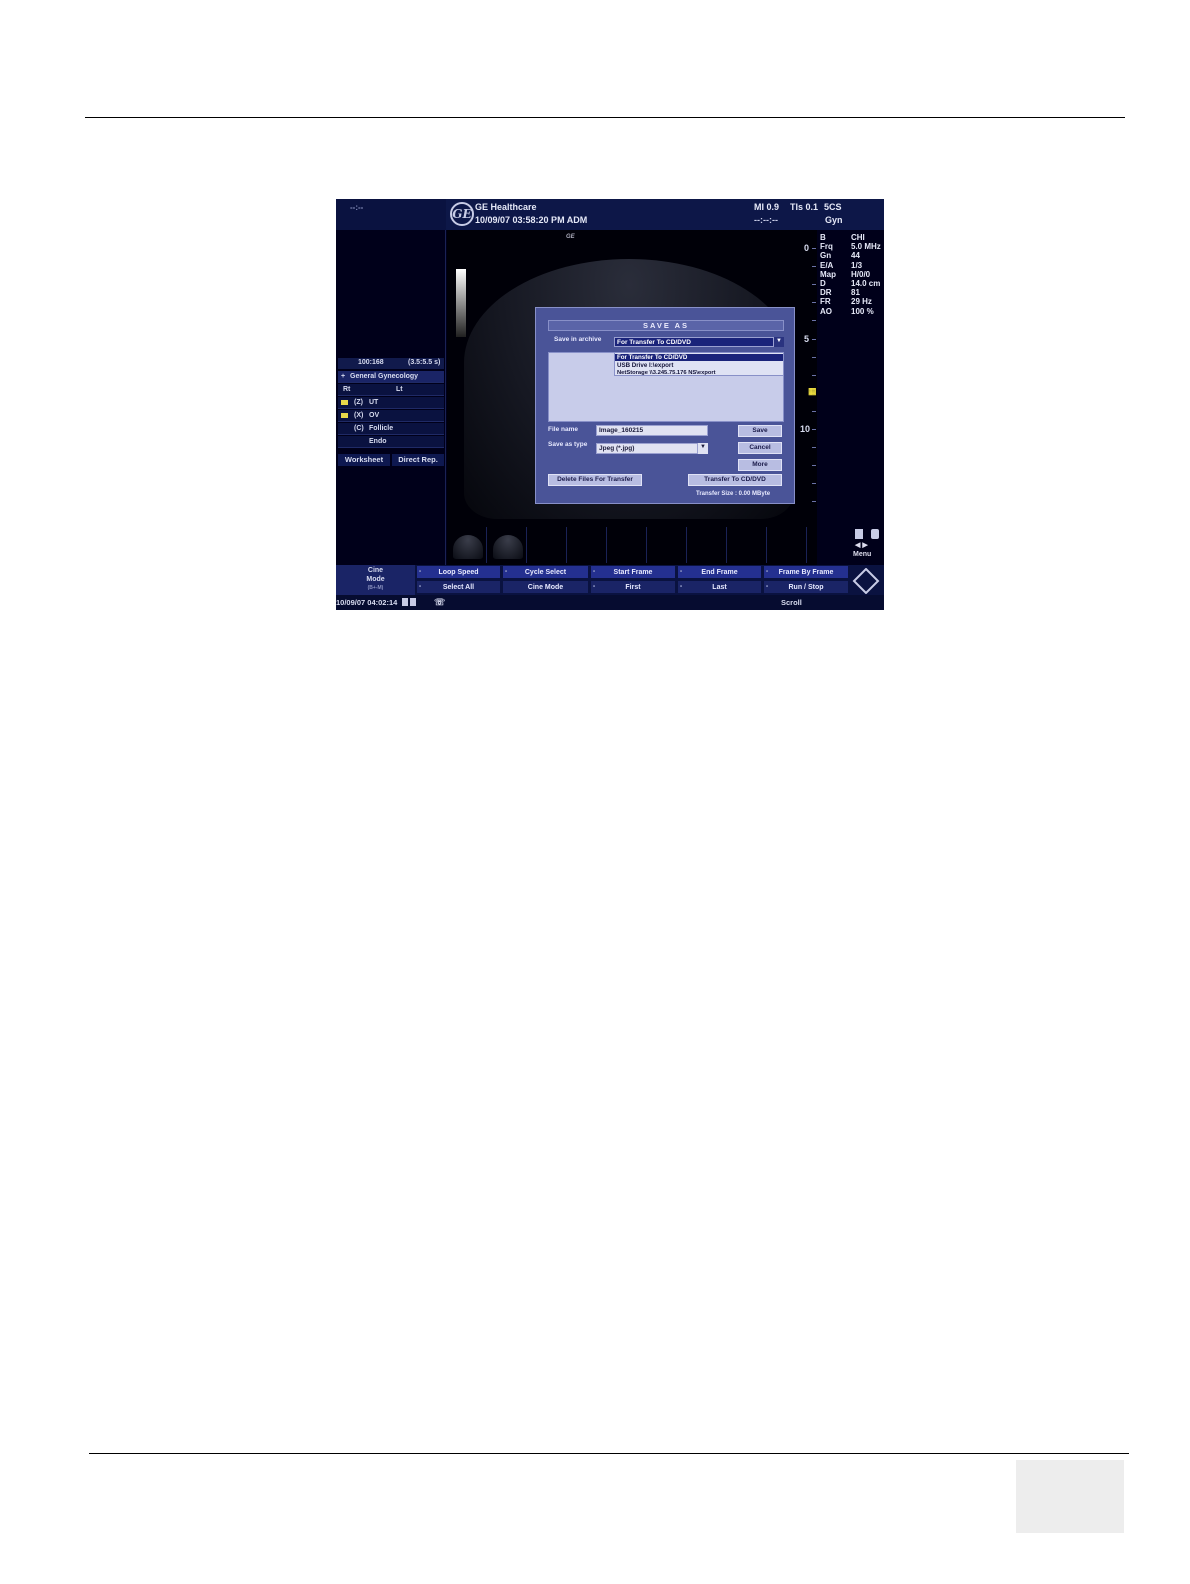 The height and width of the screenshot is (1584, 1190). I want to click on direct-report-button: Direct Rep., so click(418, 460).